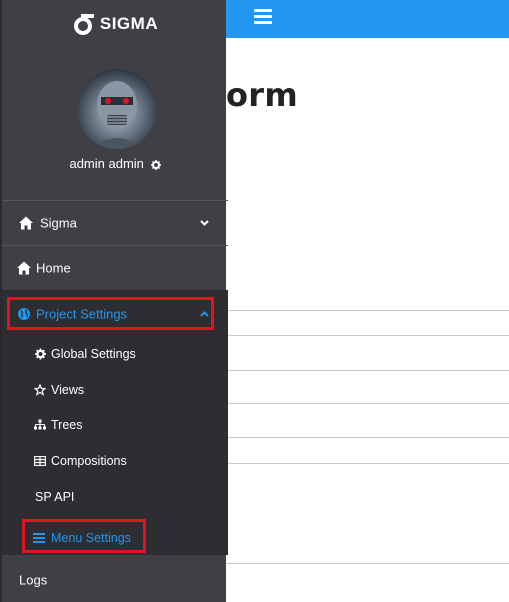 This screenshot has height=602, width=509. Describe the element at coordinates (115, 390) in the screenshot. I see `submenu-item-views: Views` at that location.